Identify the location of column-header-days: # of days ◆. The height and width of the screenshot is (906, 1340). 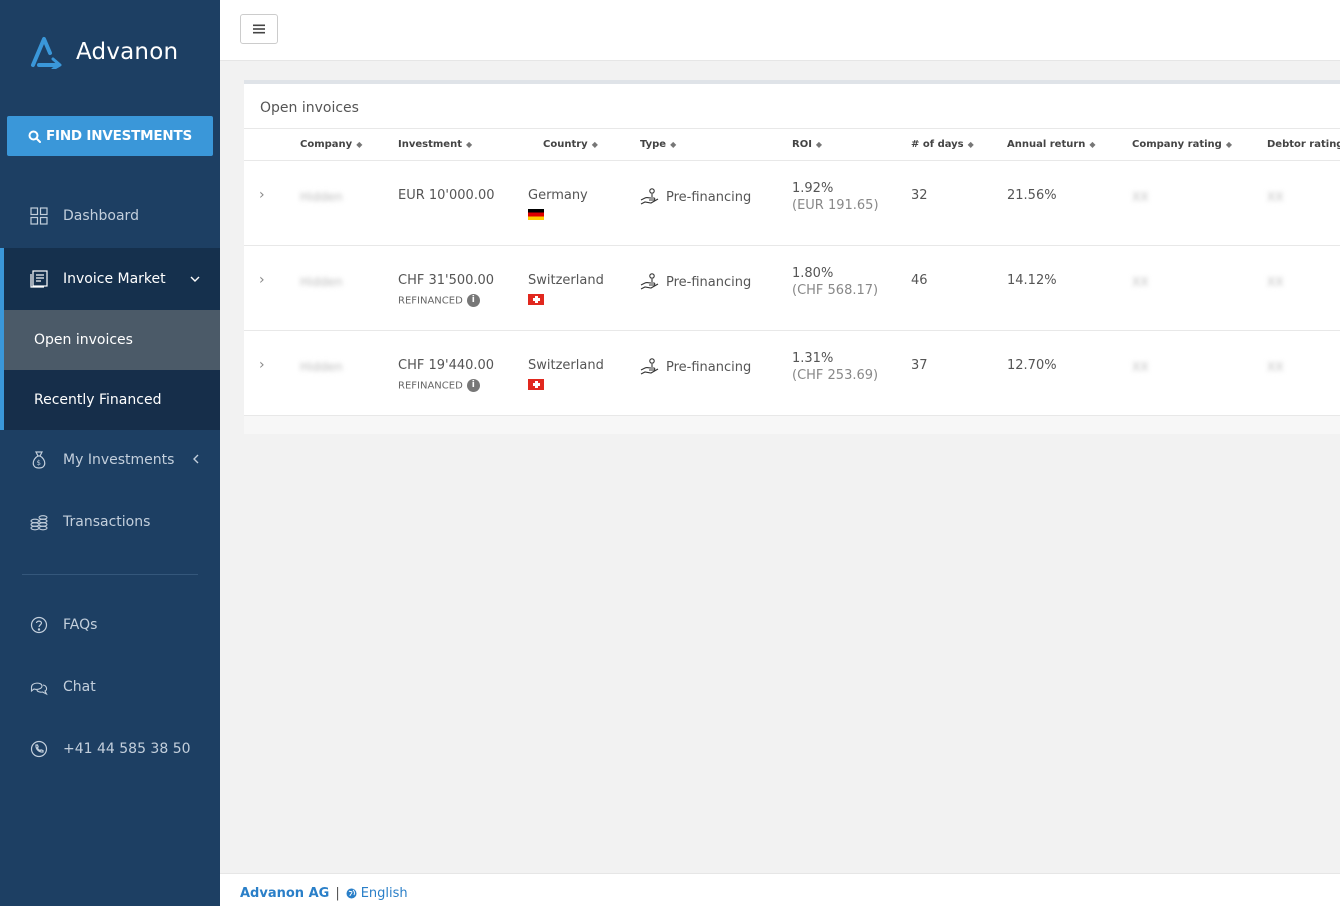
(942, 144).